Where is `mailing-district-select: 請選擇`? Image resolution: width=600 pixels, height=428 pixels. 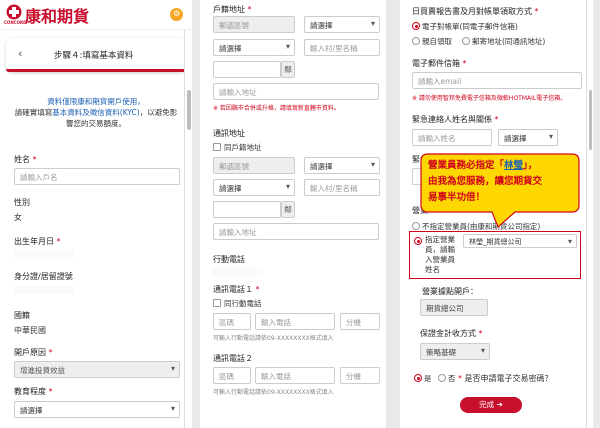
mailing-district-select: 請選擇 is located at coordinates (254, 187).